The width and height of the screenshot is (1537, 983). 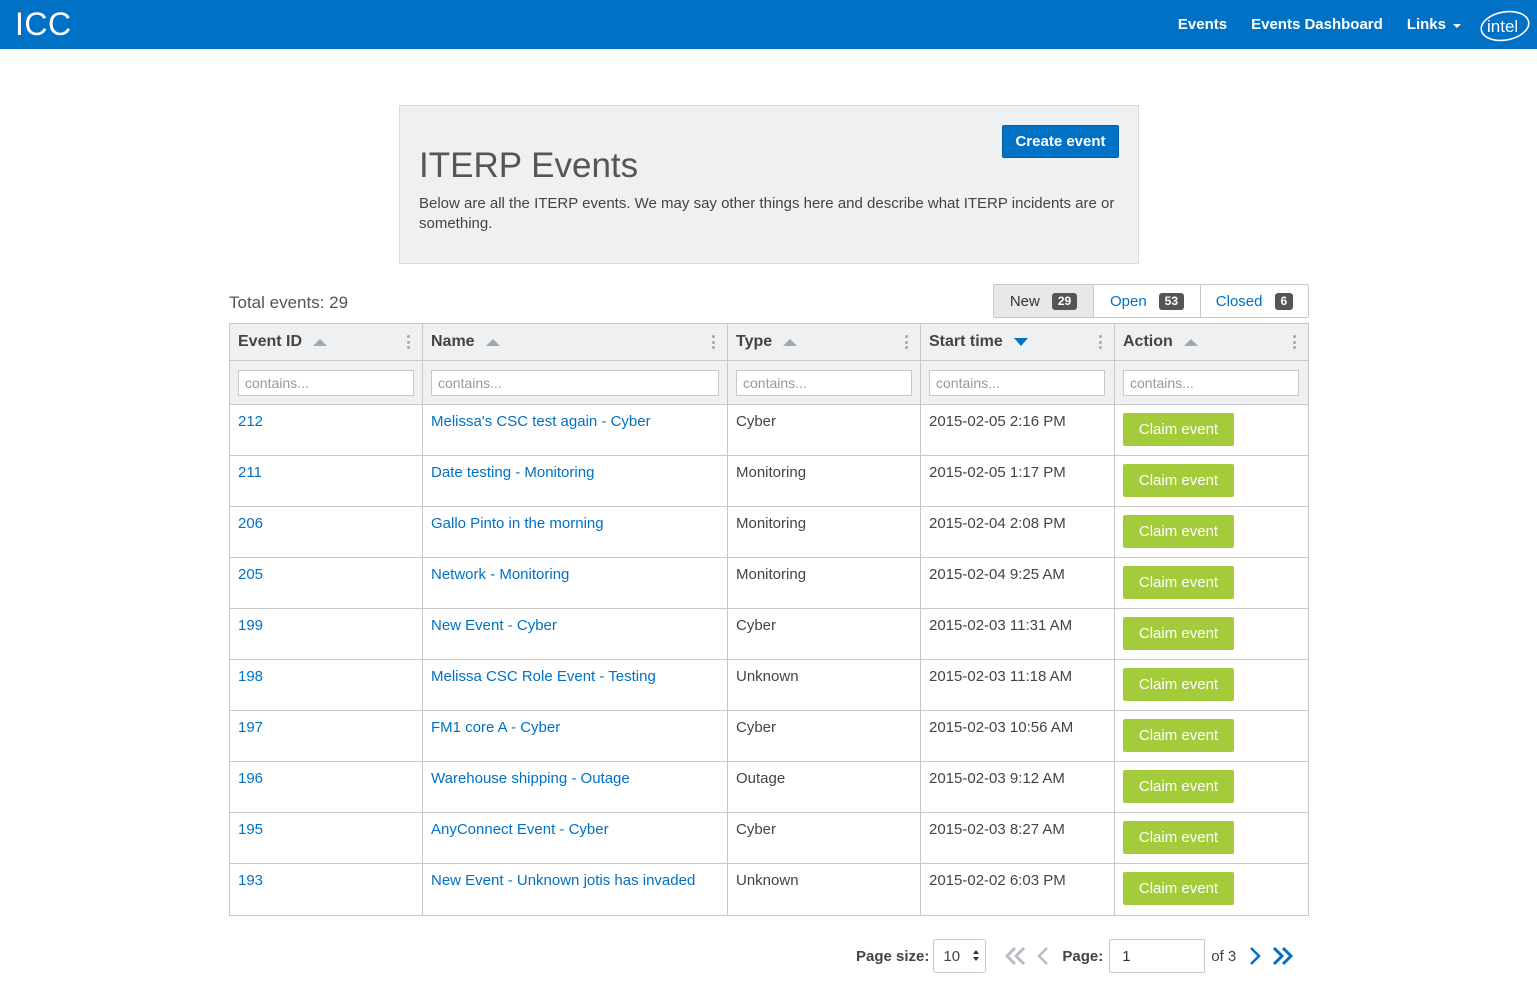 What do you see at coordinates (250, 625) in the screenshot?
I see `event-id-link: 199` at bounding box center [250, 625].